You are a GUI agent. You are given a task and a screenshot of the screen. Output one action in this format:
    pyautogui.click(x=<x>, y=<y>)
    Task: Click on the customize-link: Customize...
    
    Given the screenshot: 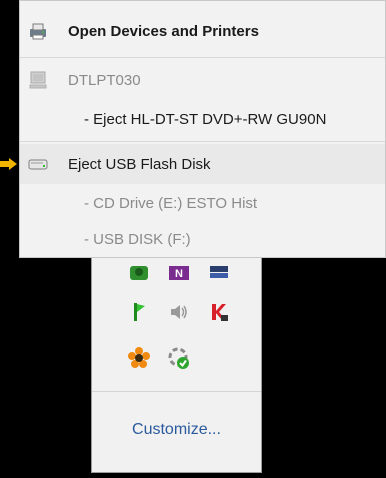 What is the action you would take?
    pyautogui.click(x=176, y=430)
    